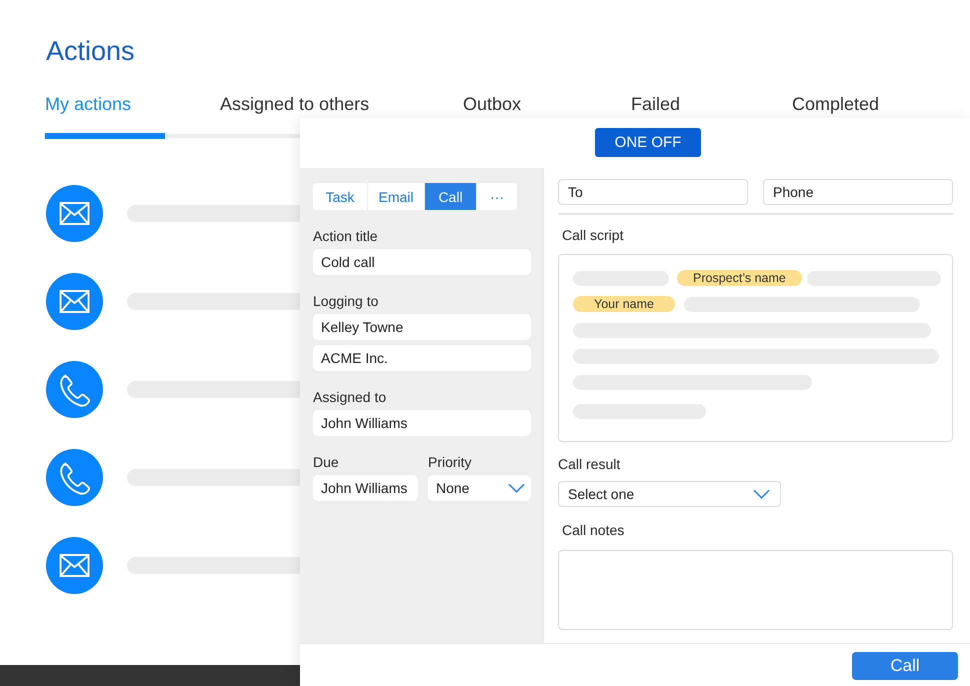 Image resolution: width=970 pixels, height=686 pixels. I want to click on field-label: Call script, so click(592, 235).